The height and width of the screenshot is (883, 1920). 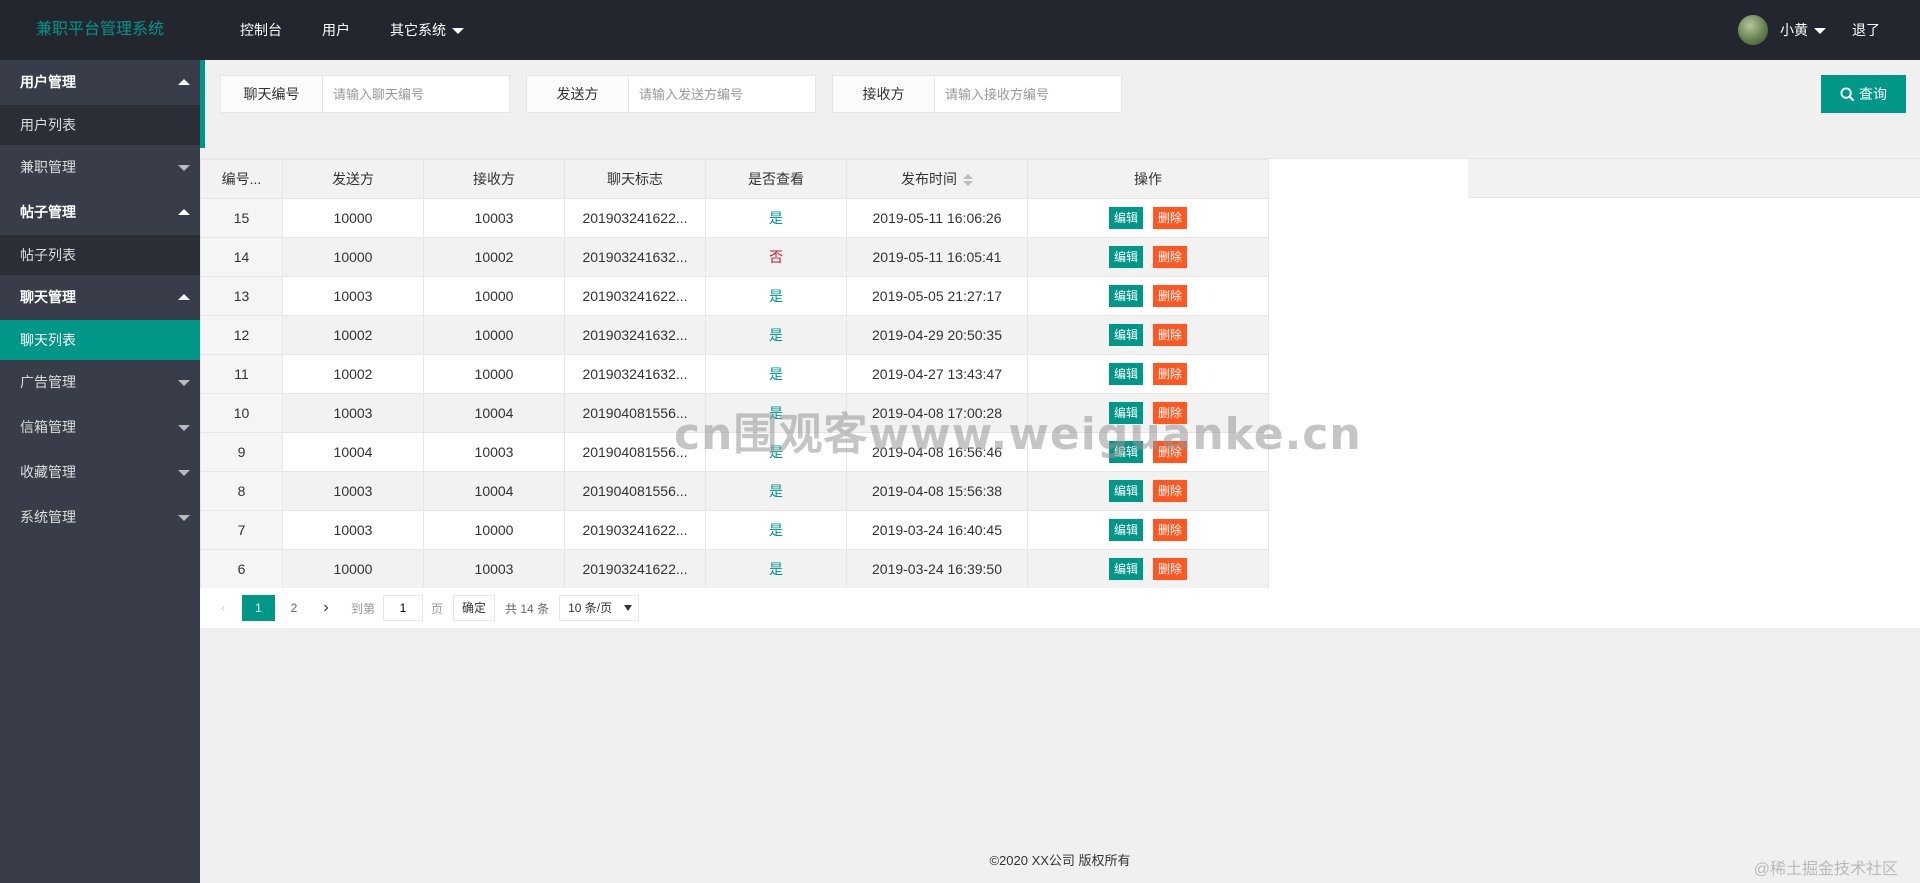 What do you see at coordinates (326, 608) in the screenshot?
I see `next-page-button: ›` at bounding box center [326, 608].